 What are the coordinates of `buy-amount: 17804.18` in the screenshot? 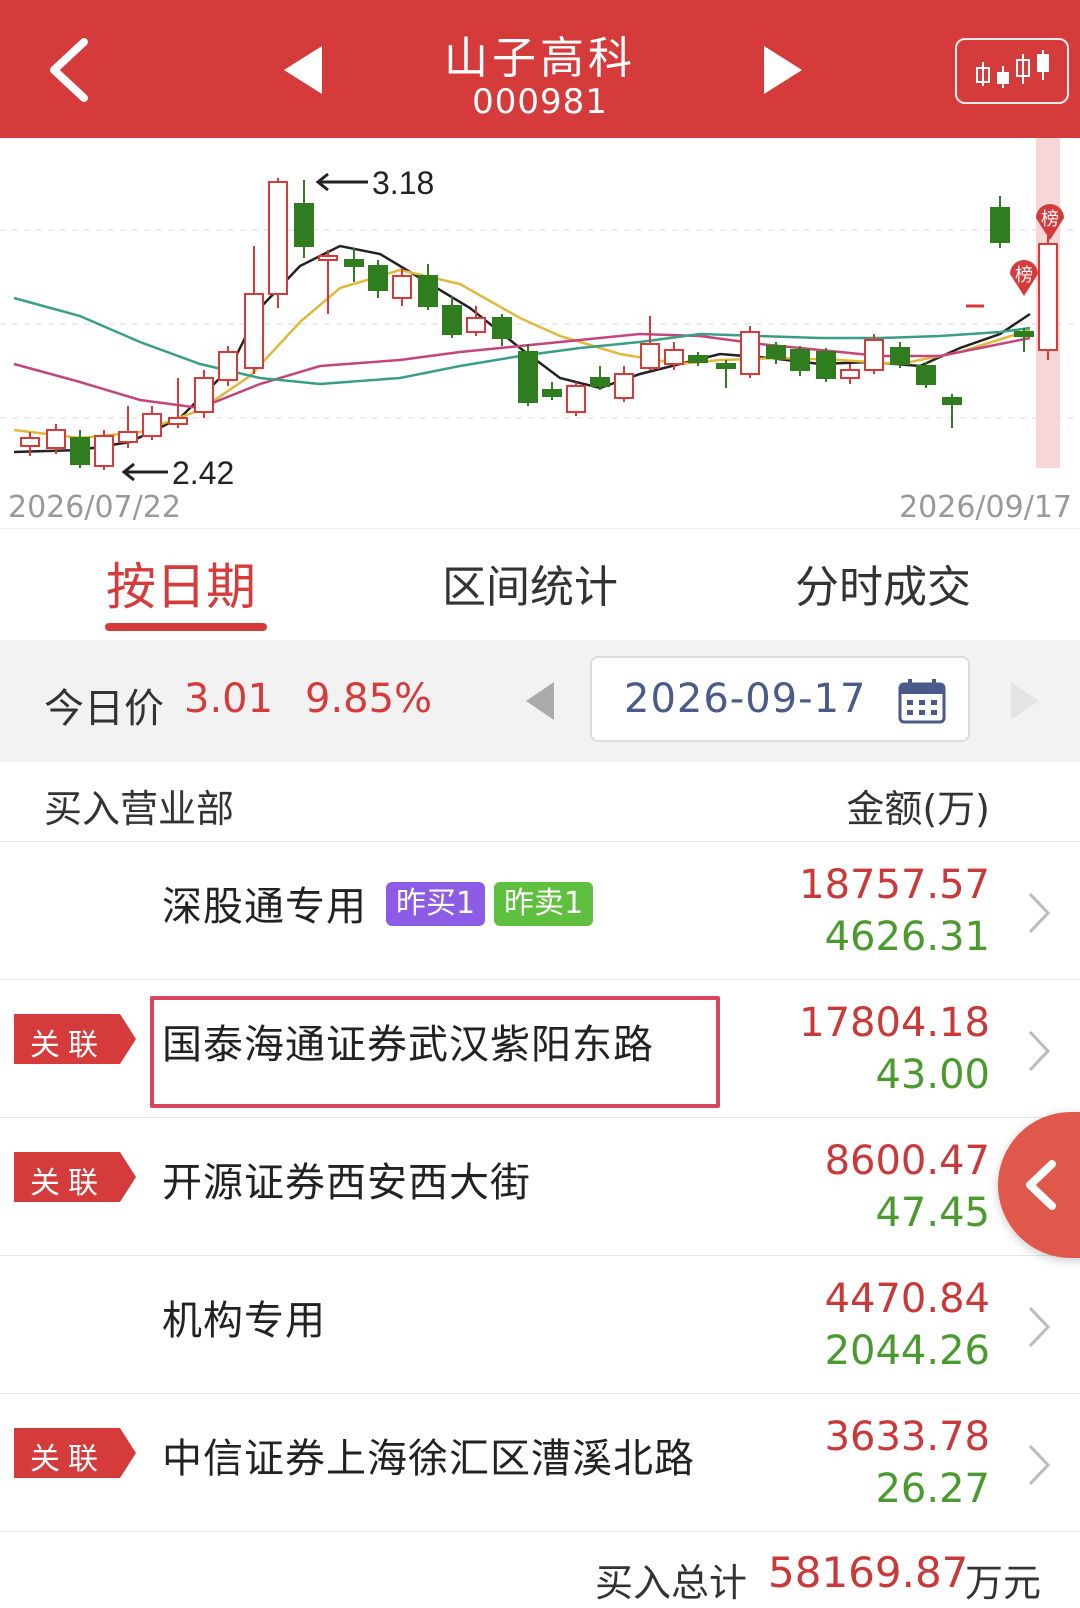 It's located at (894, 1023).